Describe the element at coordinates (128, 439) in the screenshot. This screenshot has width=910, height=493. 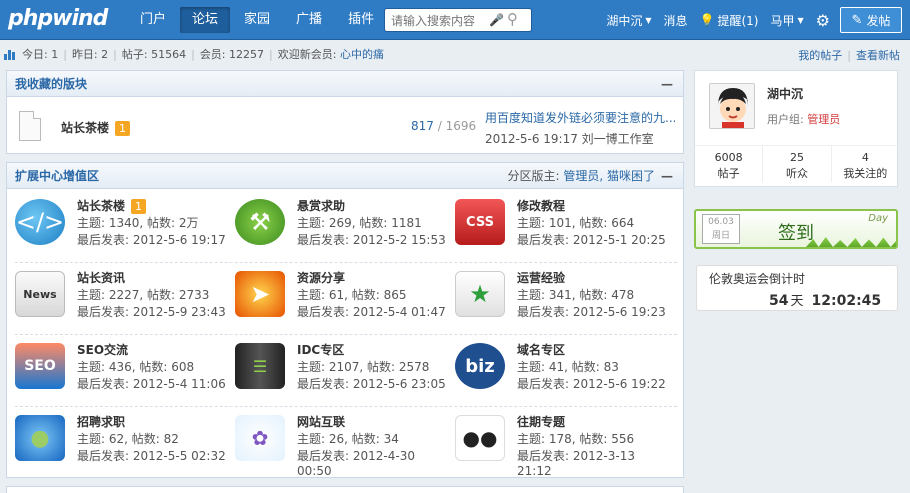
I see `forum-stats: 主题: 62, 帖数: 82` at that location.